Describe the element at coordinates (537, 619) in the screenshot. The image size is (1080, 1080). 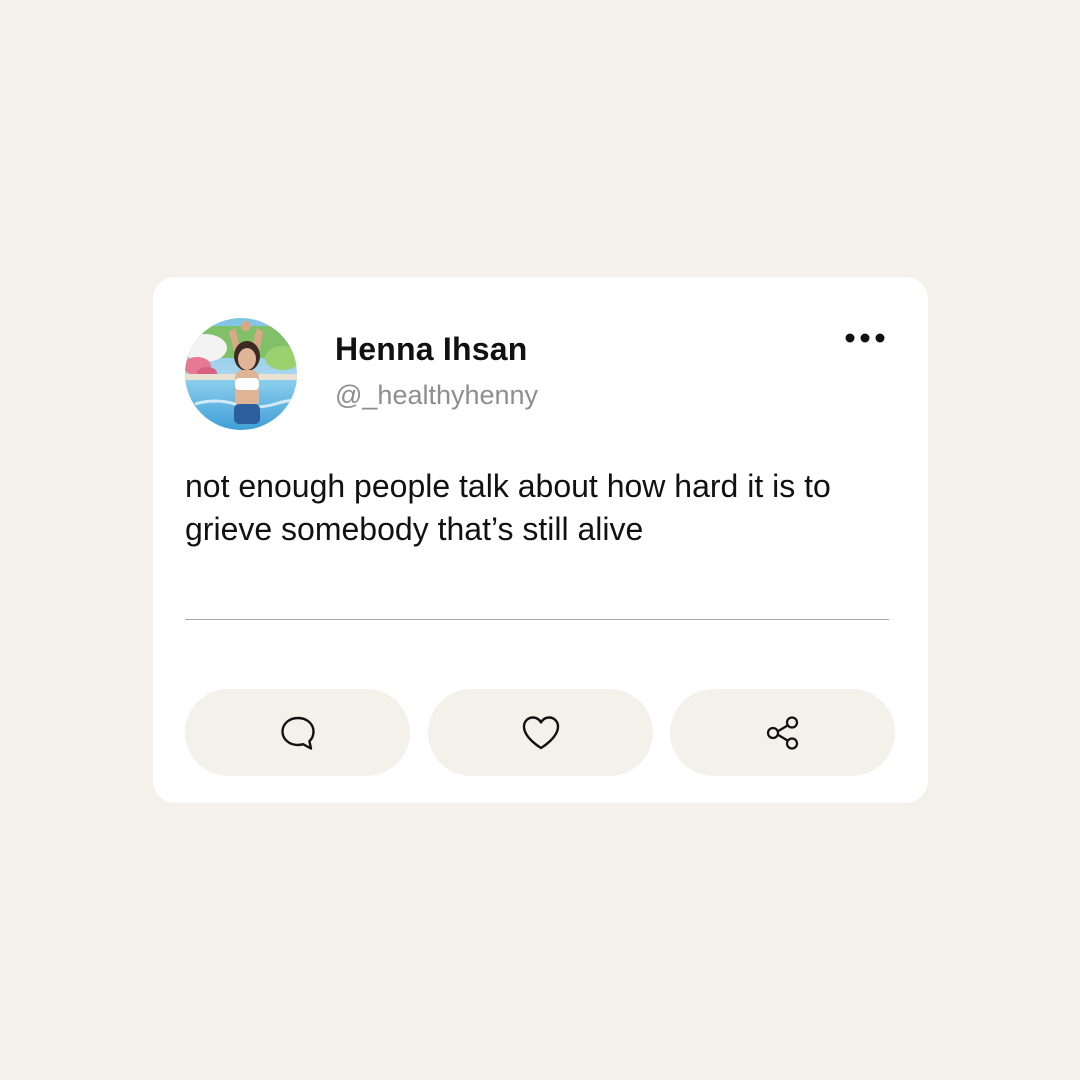
I see `divider` at that location.